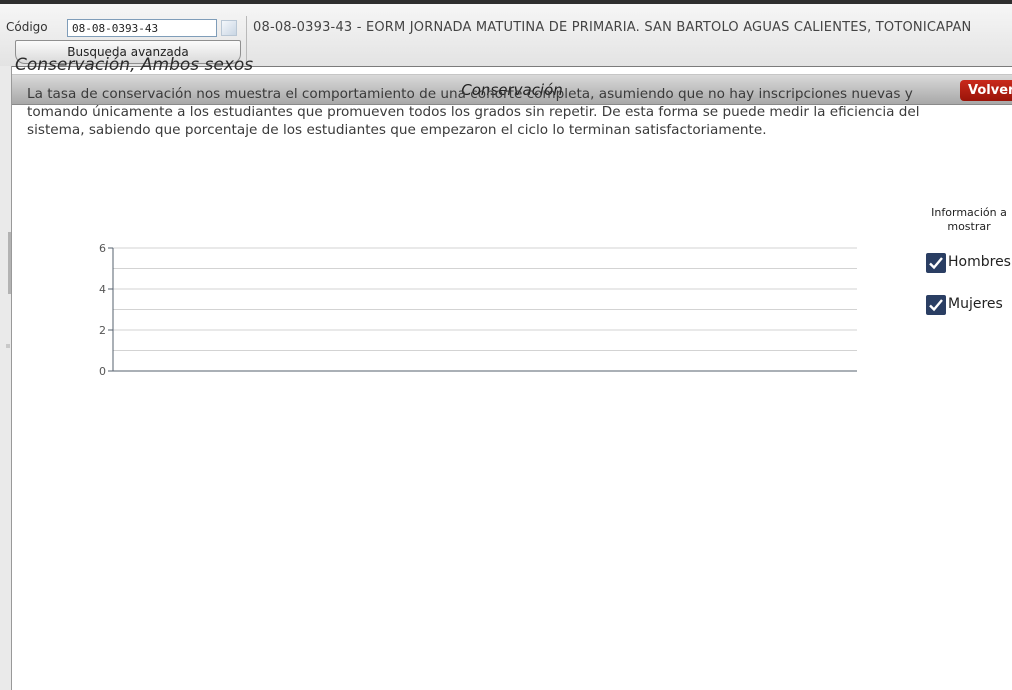 The width and height of the screenshot is (1012, 690). What do you see at coordinates (102, 371) in the screenshot?
I see `chart-y-tick-label: 0` at bounding box center [102, 371].